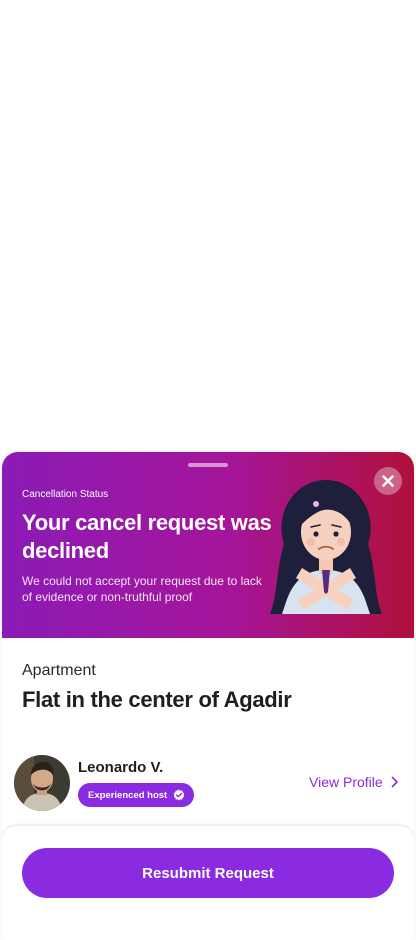 The width and height of the screenshot is (416, 940). What do you see at coordinates (147, 536) in the screenshot?
I see `status-title: Your cancel request was declined` at bounding box center [147, 536].